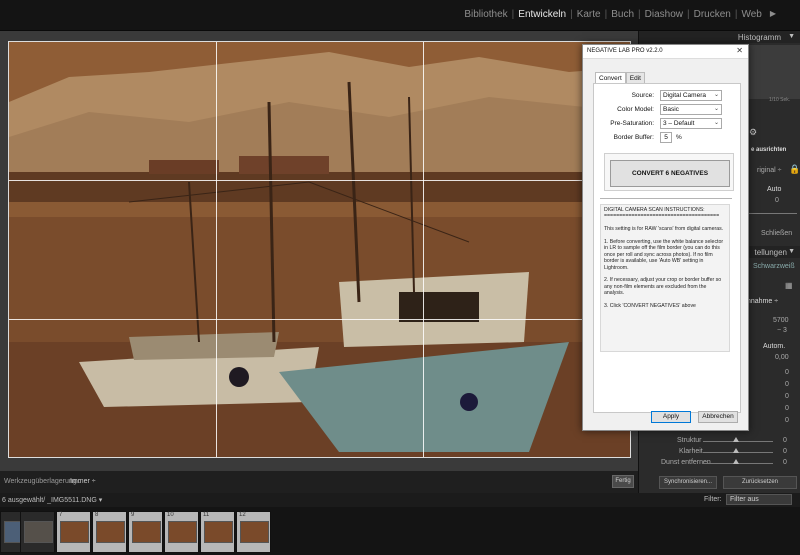 This screenshot has width=800, height=555. I want to click on color-model-label: Color Model:, so click(635, 109).